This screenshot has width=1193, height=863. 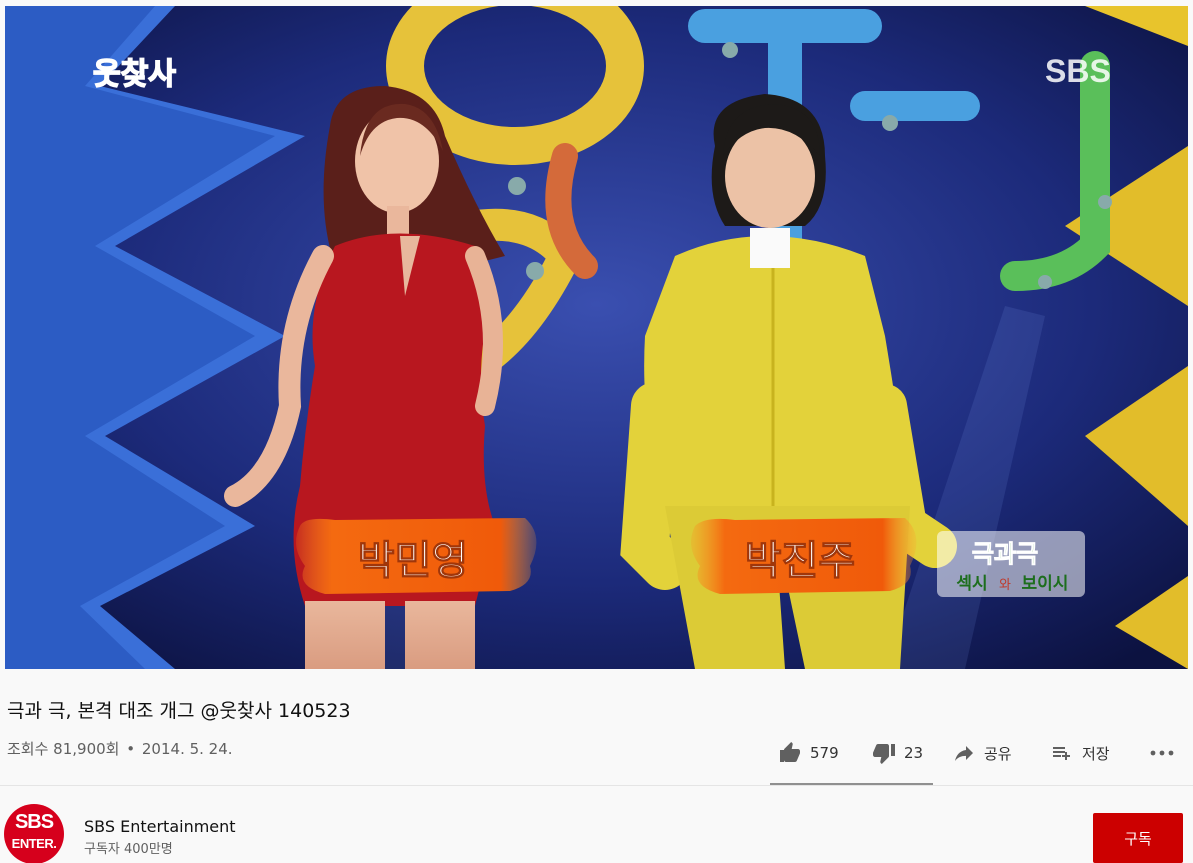 I want to click on playlist-add-icon, so click(x=1062, y=753).